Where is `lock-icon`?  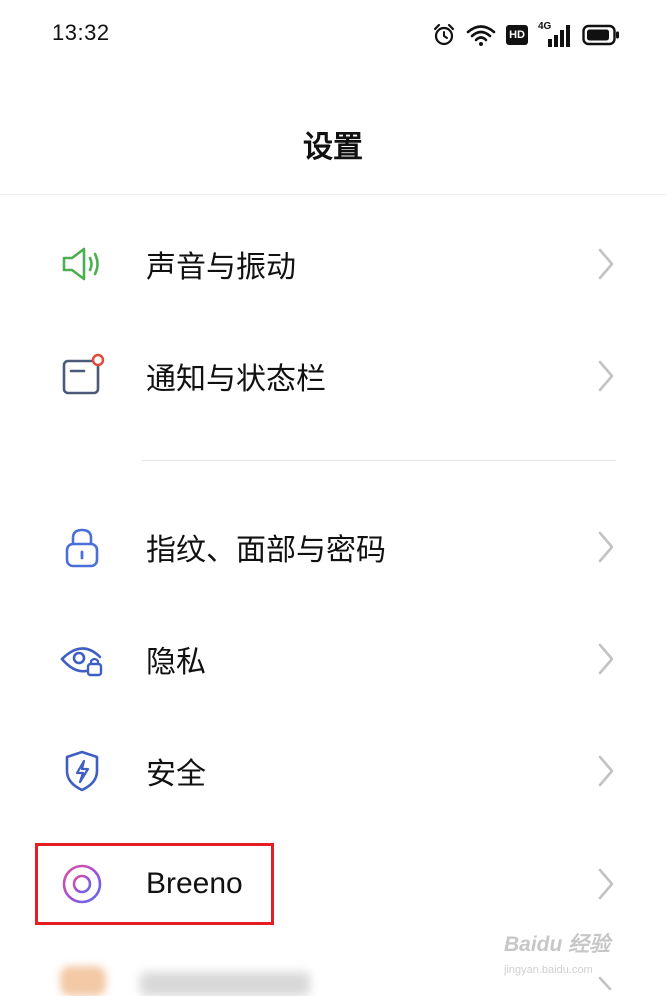 lock-icon is located at coordinates (82, 548).